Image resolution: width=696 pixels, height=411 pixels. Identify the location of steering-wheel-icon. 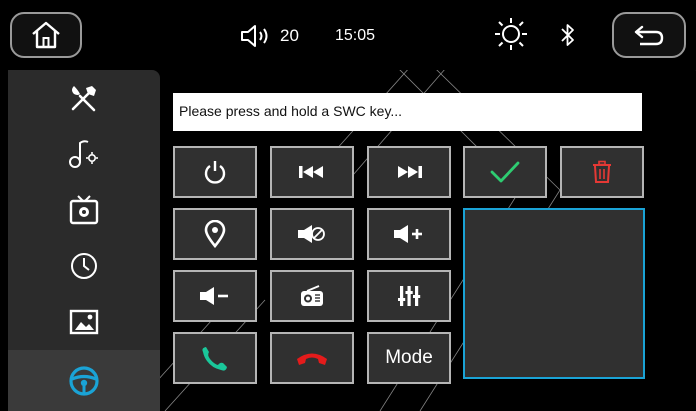
(84, 380).